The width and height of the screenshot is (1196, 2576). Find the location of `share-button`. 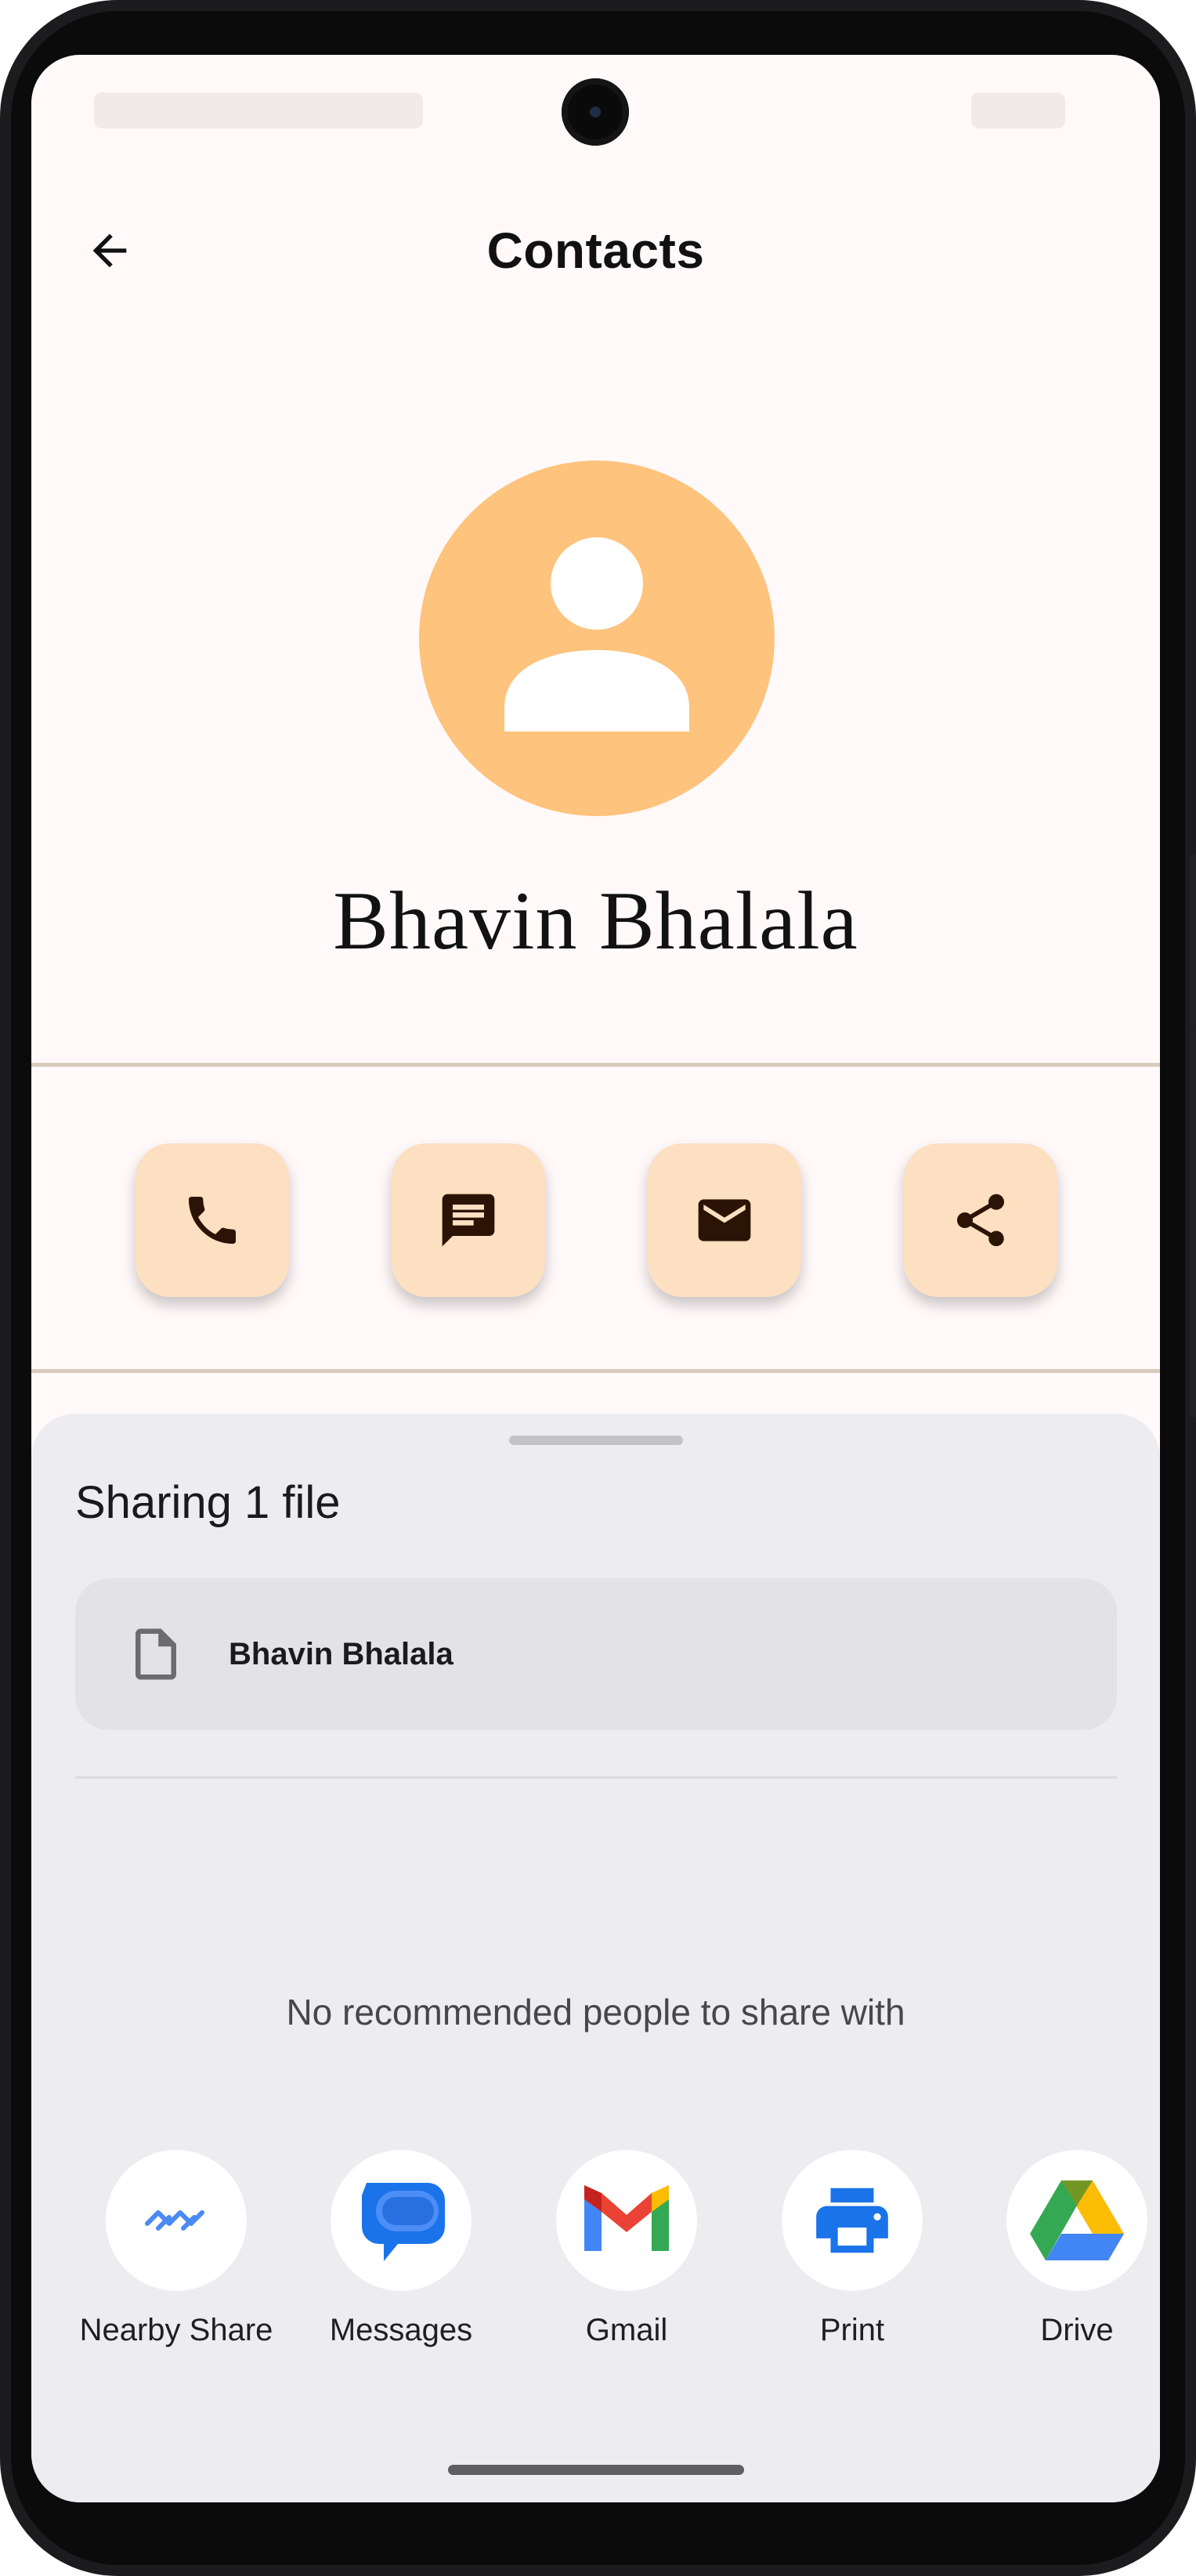

share-button is located at coordinates (980, 1220).